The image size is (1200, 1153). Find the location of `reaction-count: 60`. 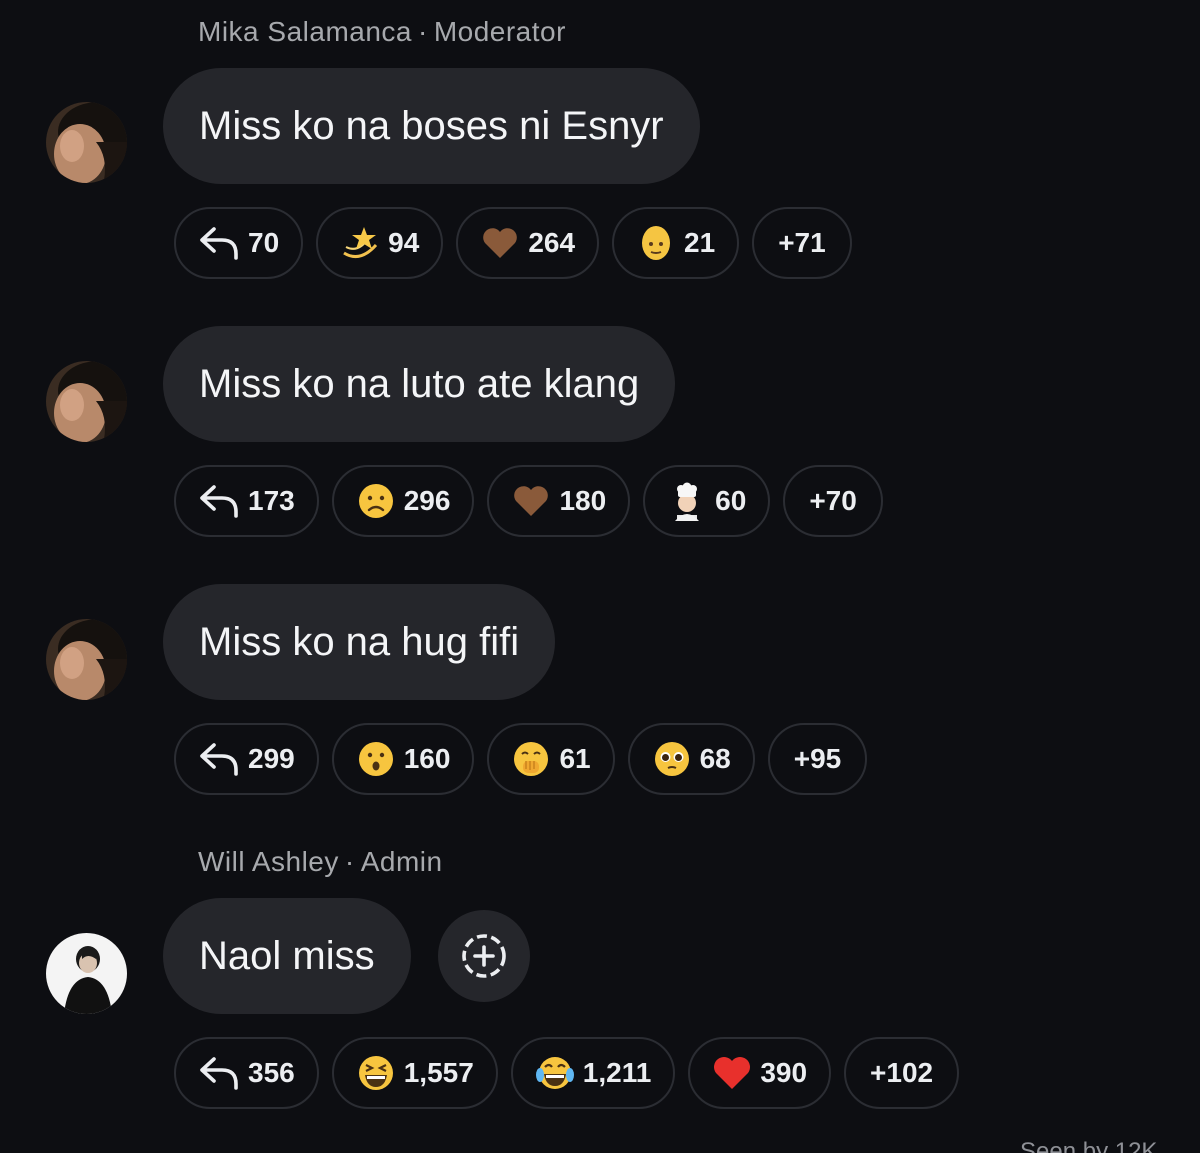

reaction-count: 60 is located at coordinates (731, 500).